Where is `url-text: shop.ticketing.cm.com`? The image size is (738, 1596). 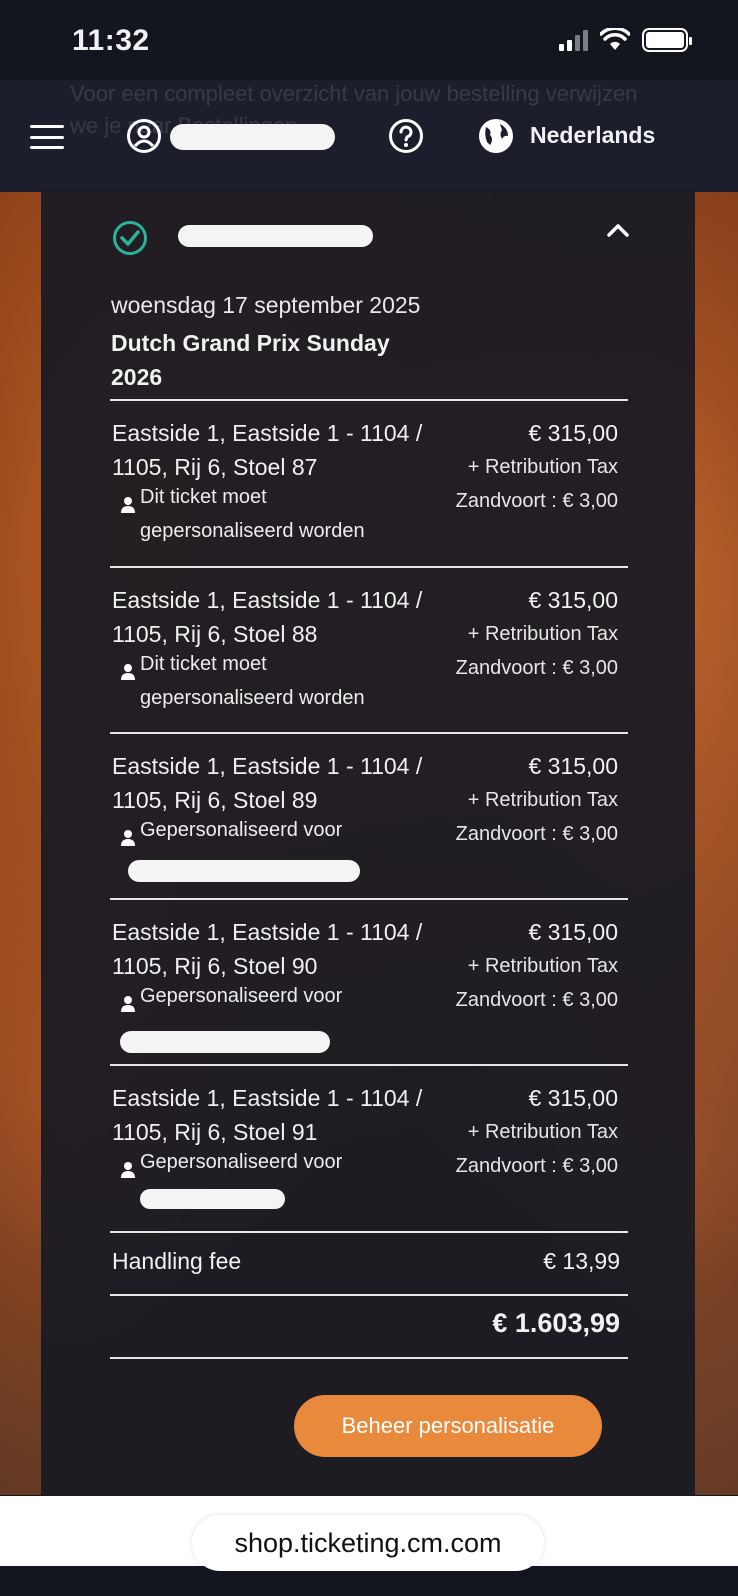 url-text: shop.ticketing.cm.com is located at coordinates (368, 1542).